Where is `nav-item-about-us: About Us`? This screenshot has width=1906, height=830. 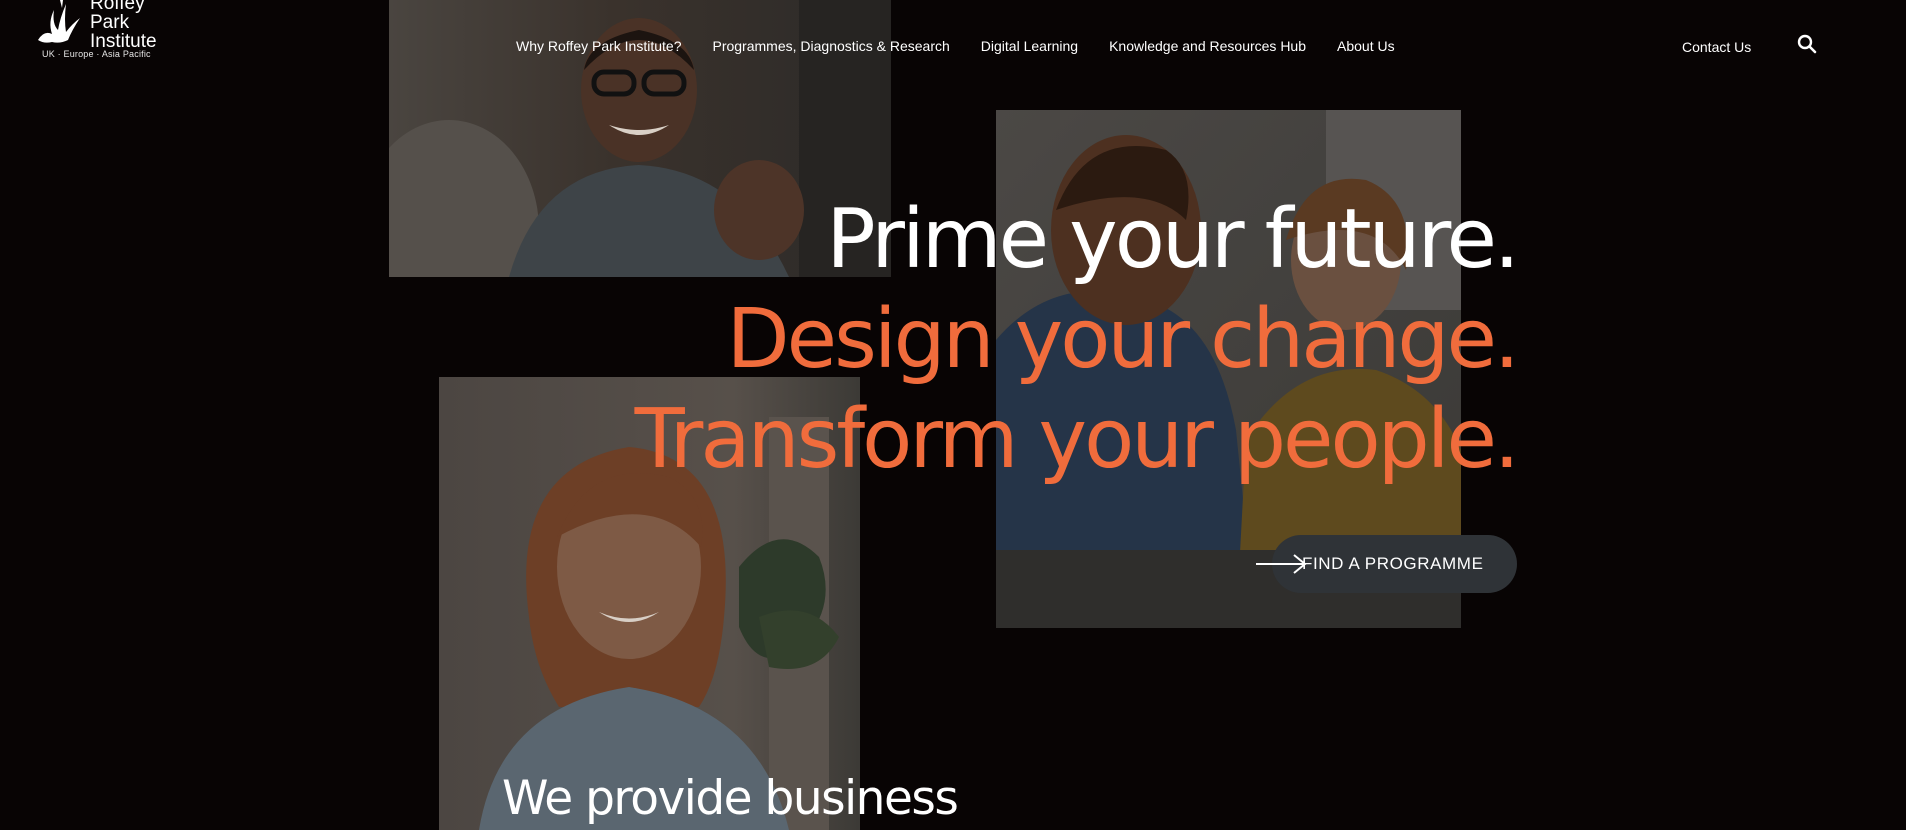 nav-item-about-us: About Us is located at coordinates (1366, 46).